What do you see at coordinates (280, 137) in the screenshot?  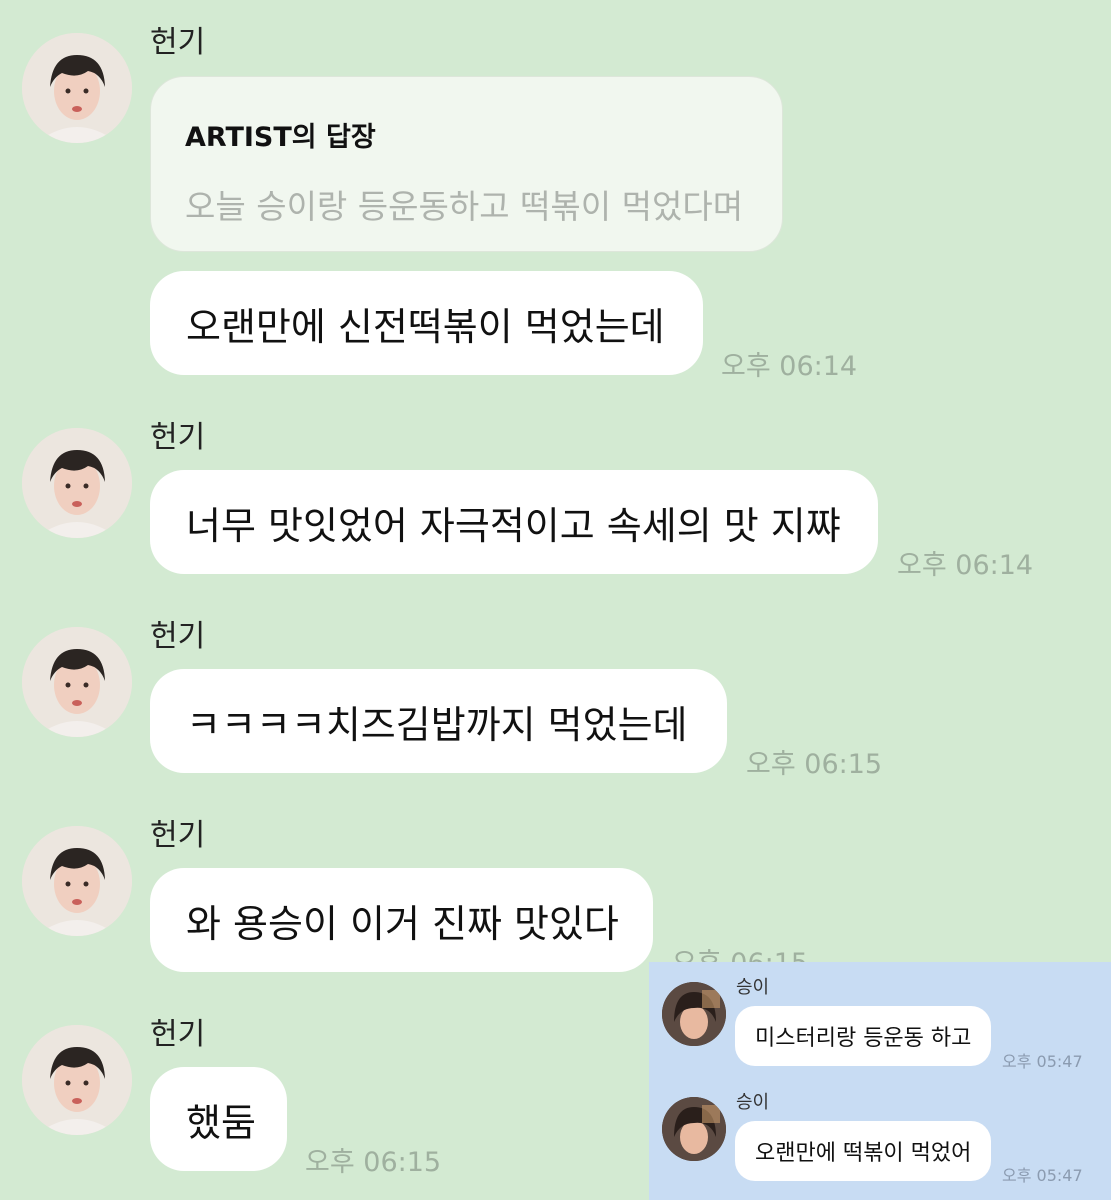 I see `reply-title: ARTIST의 답장` at bounding box center [280, 137].